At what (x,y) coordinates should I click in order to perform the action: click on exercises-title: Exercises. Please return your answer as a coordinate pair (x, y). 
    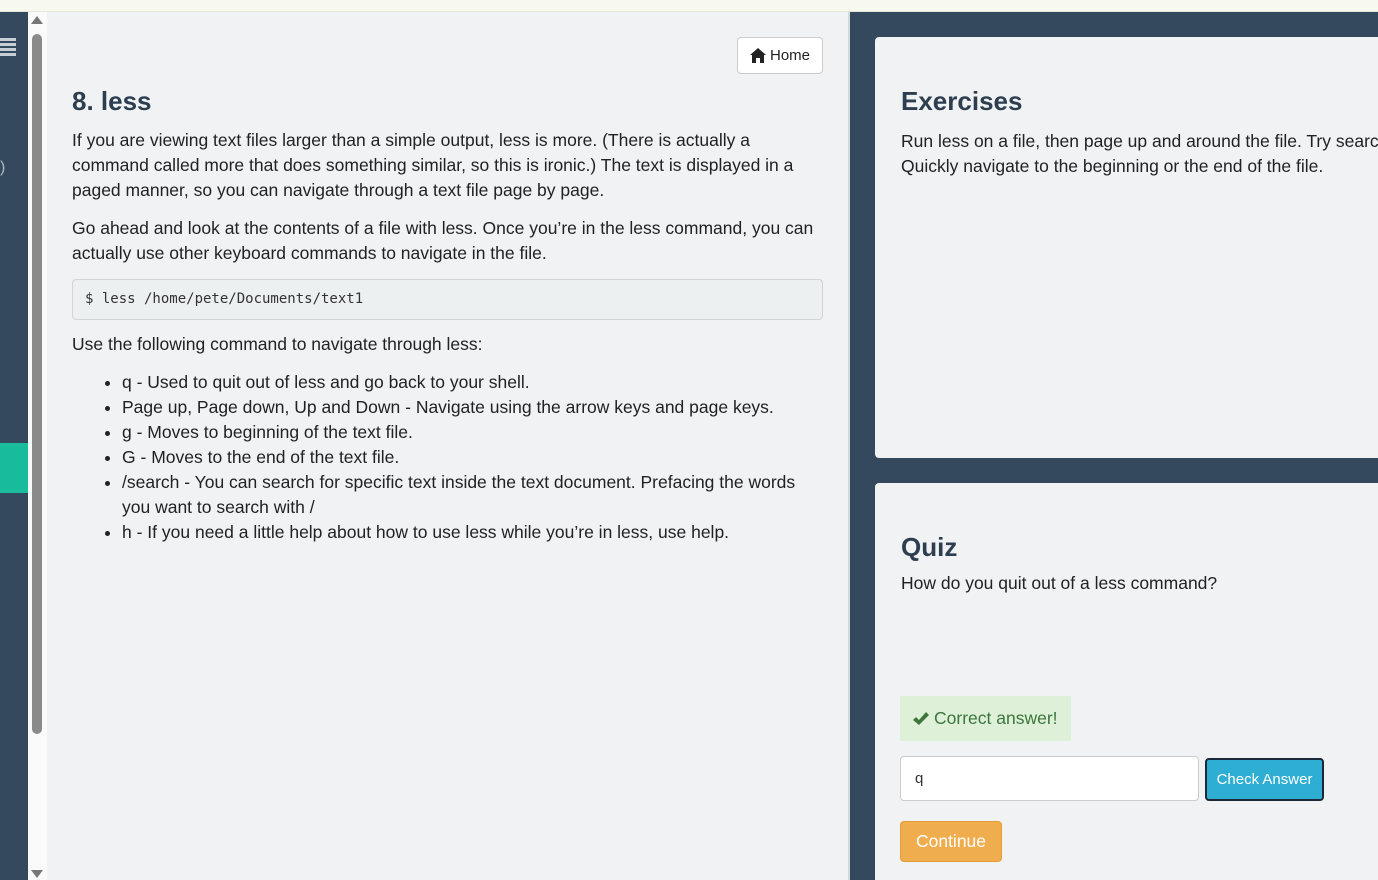
    Looking at the image, I should click on (962, 101).